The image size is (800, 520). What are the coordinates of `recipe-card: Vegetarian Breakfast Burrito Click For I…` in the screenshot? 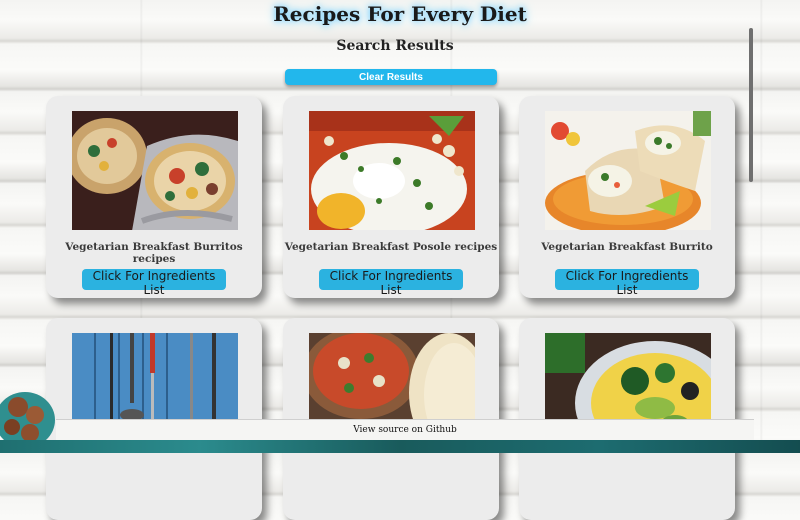 It's located at (627, 197).